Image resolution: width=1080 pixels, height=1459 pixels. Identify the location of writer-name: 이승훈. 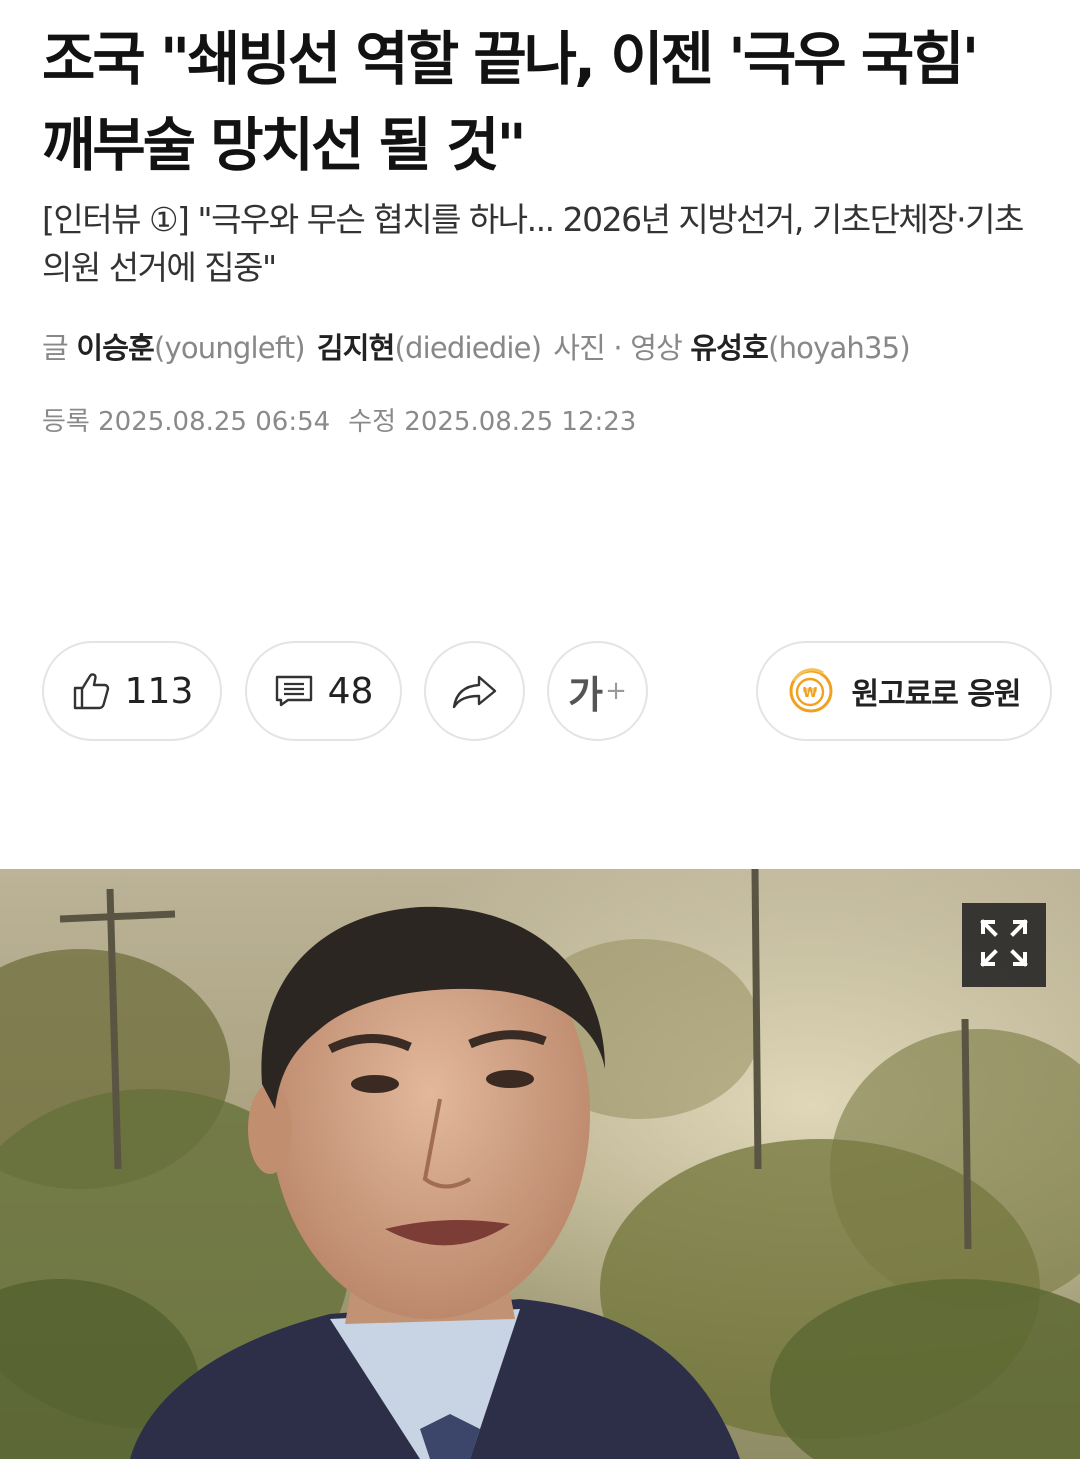
(115, 348).